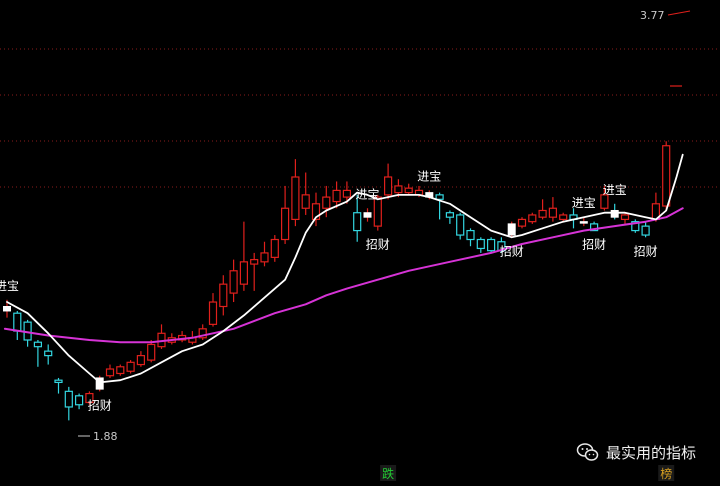  What do you see at coordinates (679, 13) in the screenshot?
I see `price-pointer-high` at bounding box center [679, 13].